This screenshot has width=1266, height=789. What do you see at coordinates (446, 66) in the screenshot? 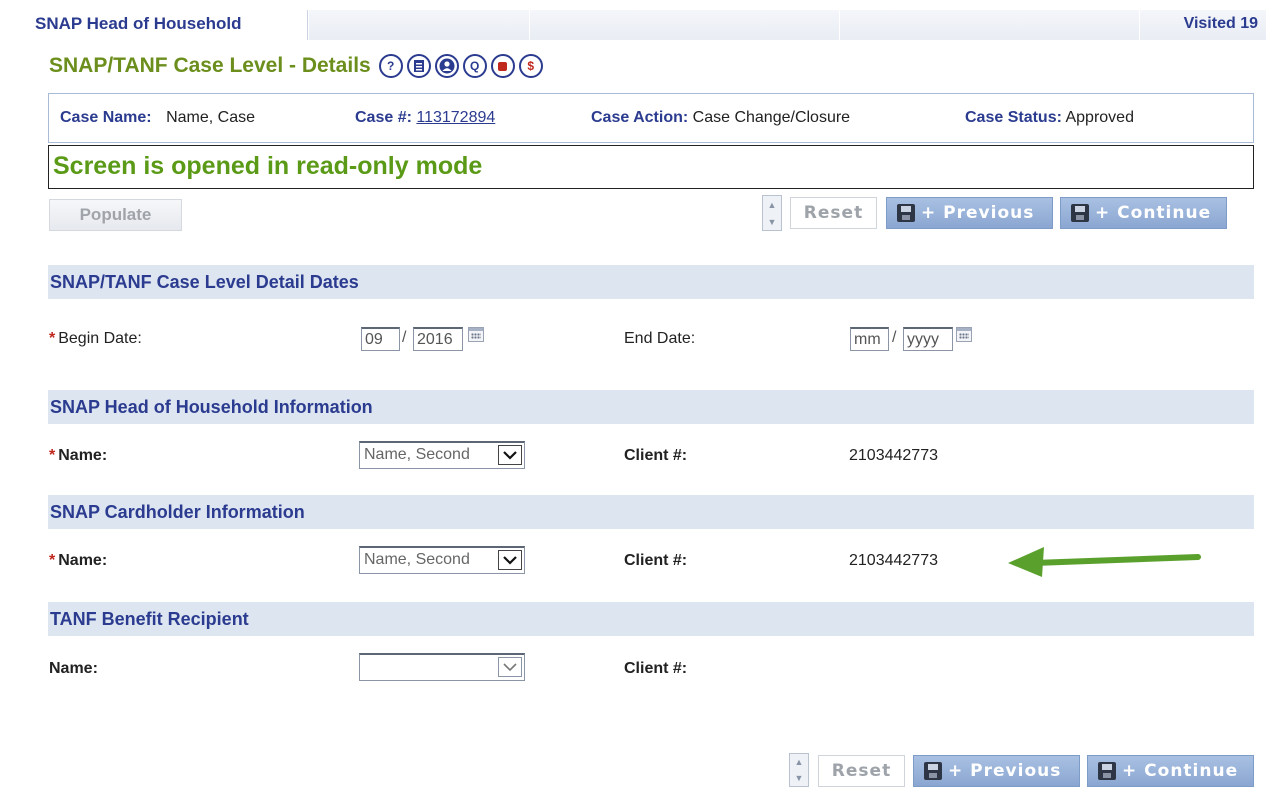
I see `person-icon` at bounding box center [446, 66].